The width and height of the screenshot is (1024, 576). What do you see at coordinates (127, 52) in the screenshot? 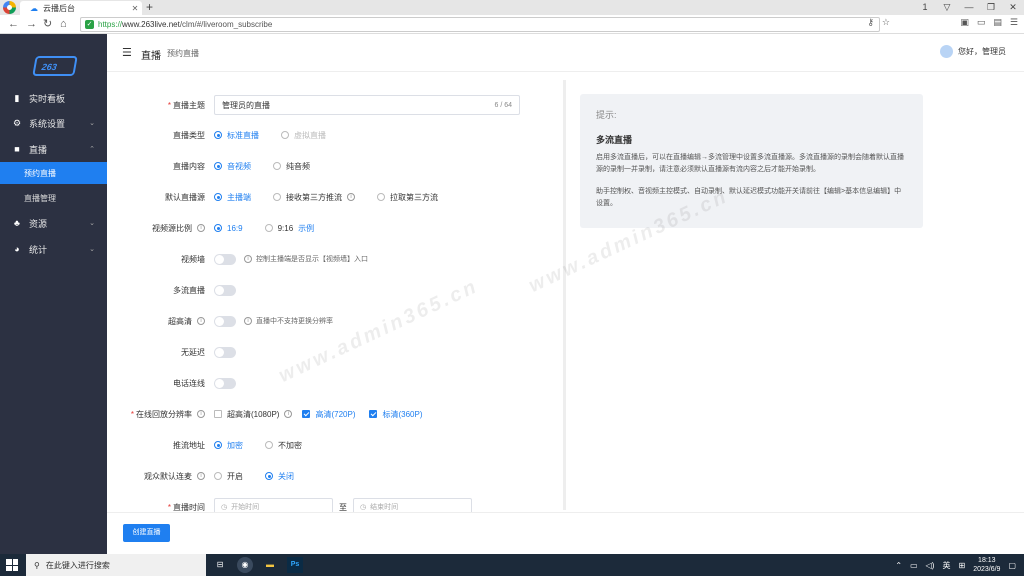
I see `menu-toggle-icon: ☰` at bounding box center [127, 52].